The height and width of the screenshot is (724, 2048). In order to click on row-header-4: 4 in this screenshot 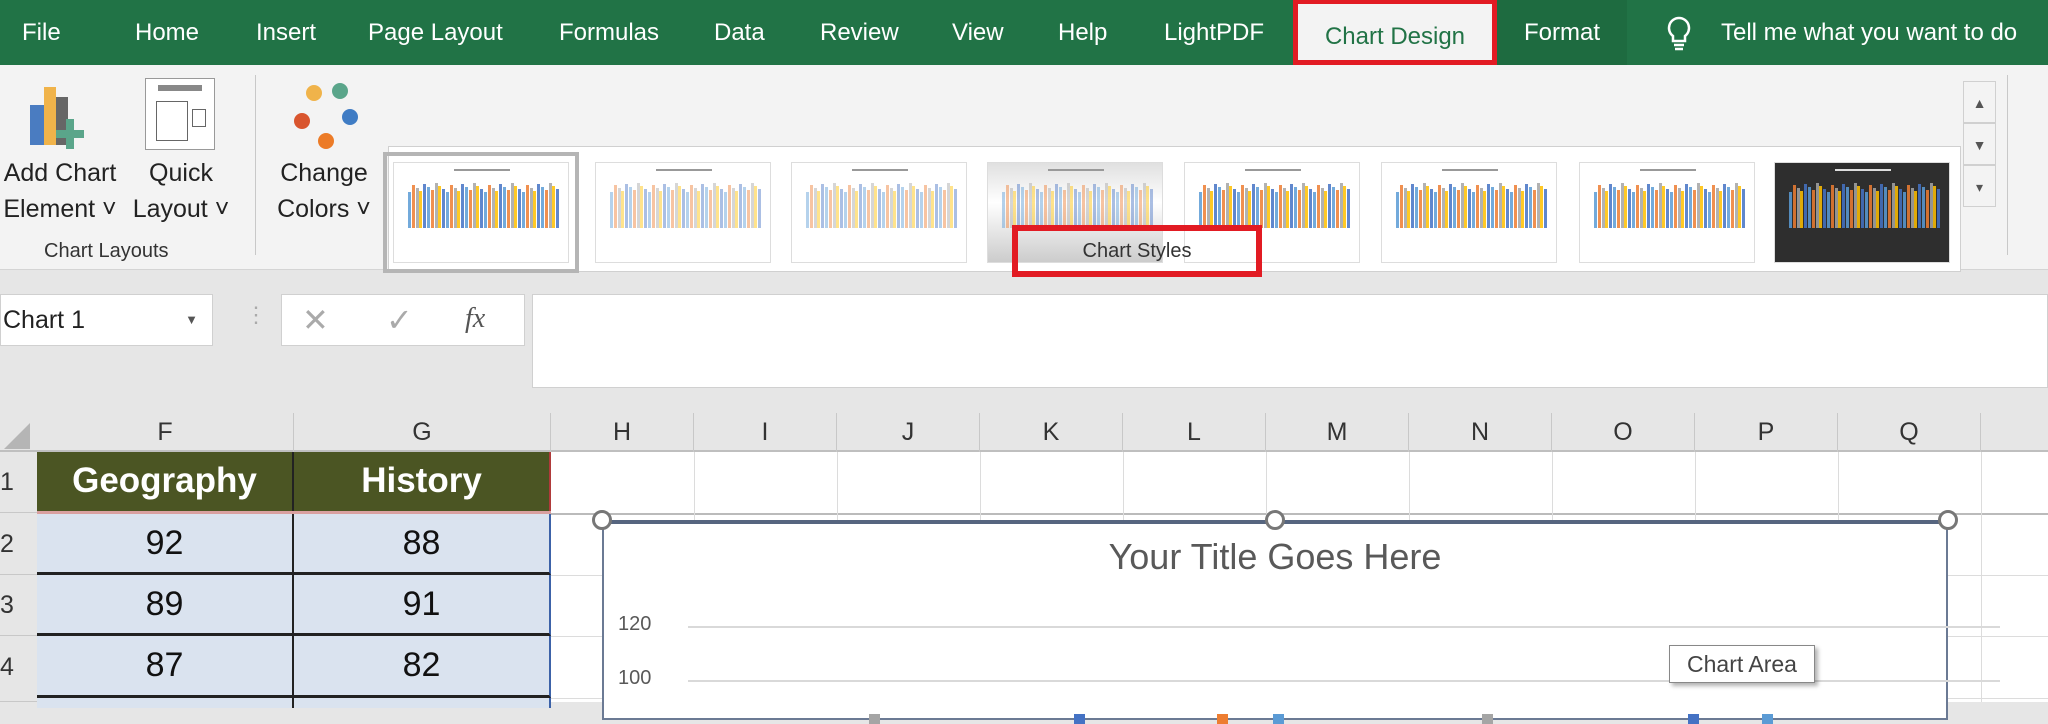, I will do `click(18, 669)`.